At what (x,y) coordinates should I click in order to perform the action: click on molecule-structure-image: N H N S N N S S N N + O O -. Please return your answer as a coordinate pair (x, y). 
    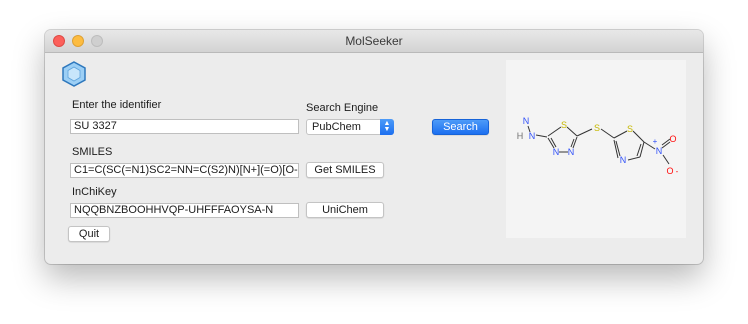
    Looking at the image, I should click on (596, 149).